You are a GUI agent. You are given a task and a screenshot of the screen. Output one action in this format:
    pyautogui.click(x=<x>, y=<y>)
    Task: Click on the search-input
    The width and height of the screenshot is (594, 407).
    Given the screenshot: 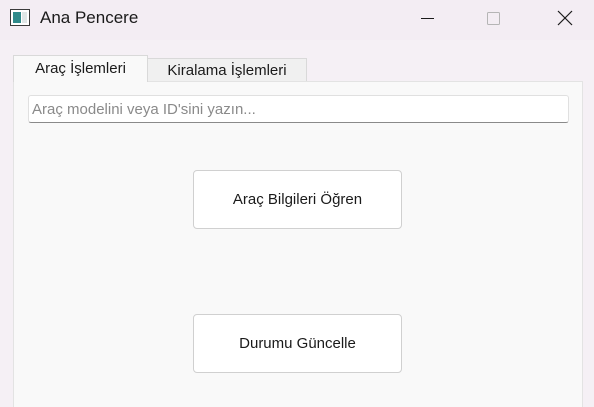 What is the action you would take?
    pyautogui.click(x=298, y=109)
    